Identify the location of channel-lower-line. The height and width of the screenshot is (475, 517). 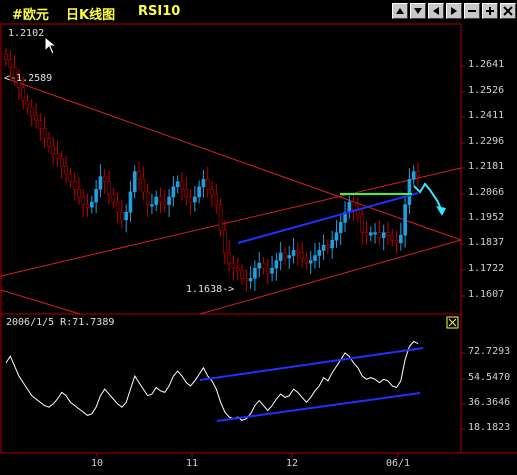
(330, 277).